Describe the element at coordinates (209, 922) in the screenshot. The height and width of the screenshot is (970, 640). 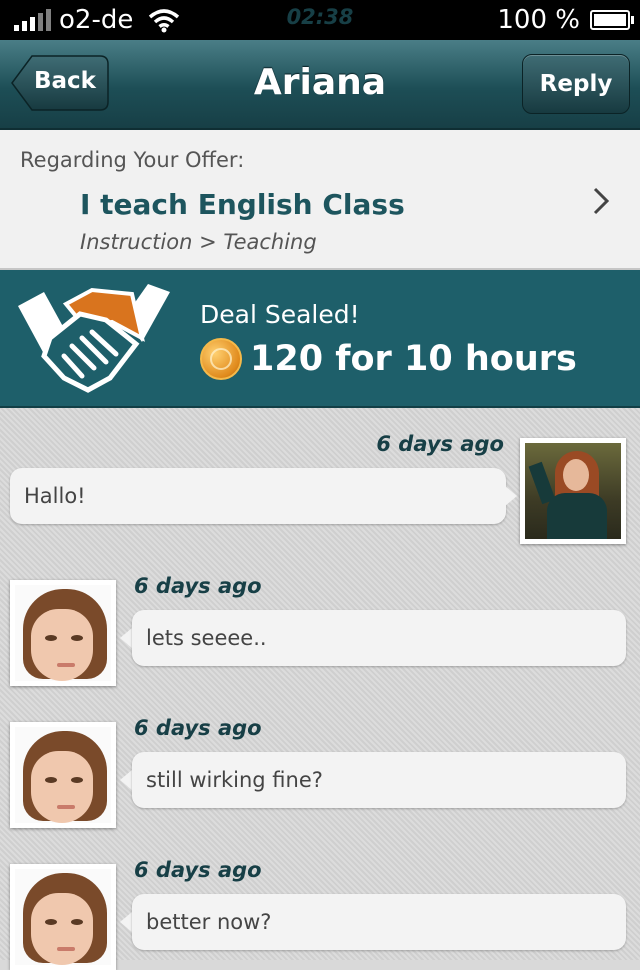
I see `message-text: better now?` at that location.